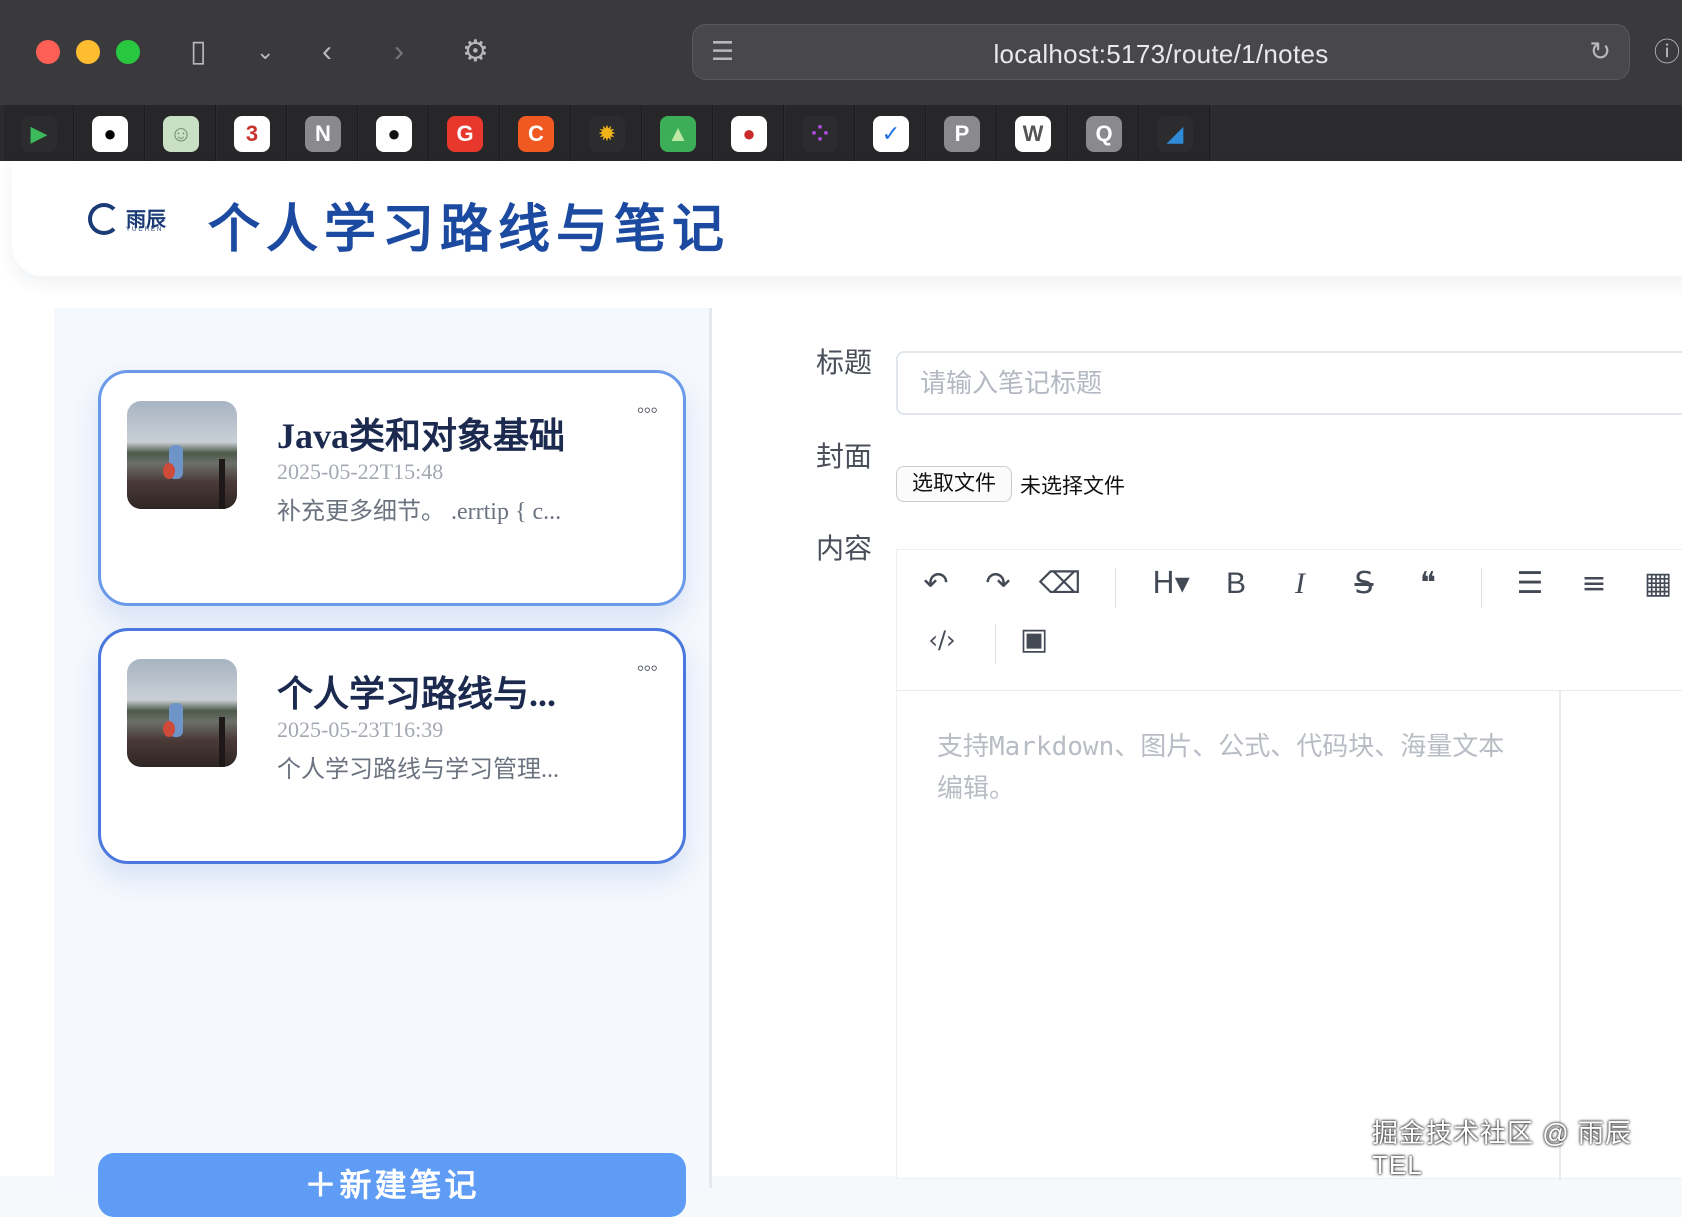  Describe the element at coordinates (1364, 584) in the screenshot. I see `strikethrough-icon: S` at that location.